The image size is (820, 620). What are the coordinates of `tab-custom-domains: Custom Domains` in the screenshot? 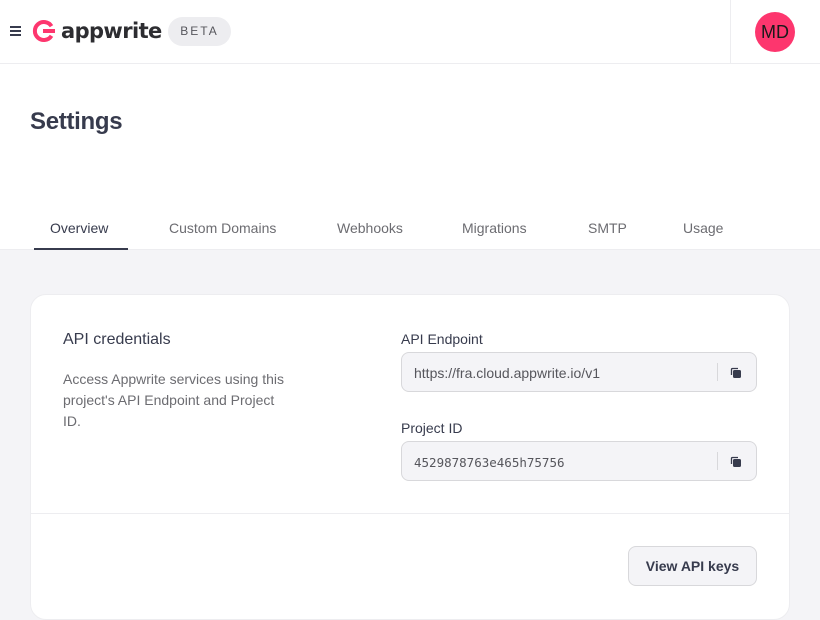 It's located at (222, 228).